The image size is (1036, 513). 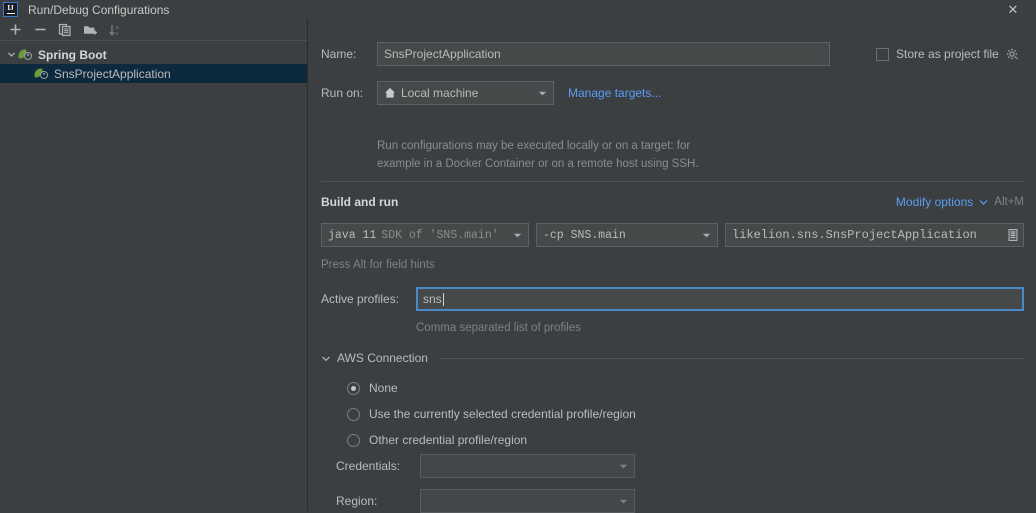 What do you see at coordinates (1009, 202) in the screenshot?
I see `modify-options-shortcut: Alt+M` at bounding box center [1009, 202].